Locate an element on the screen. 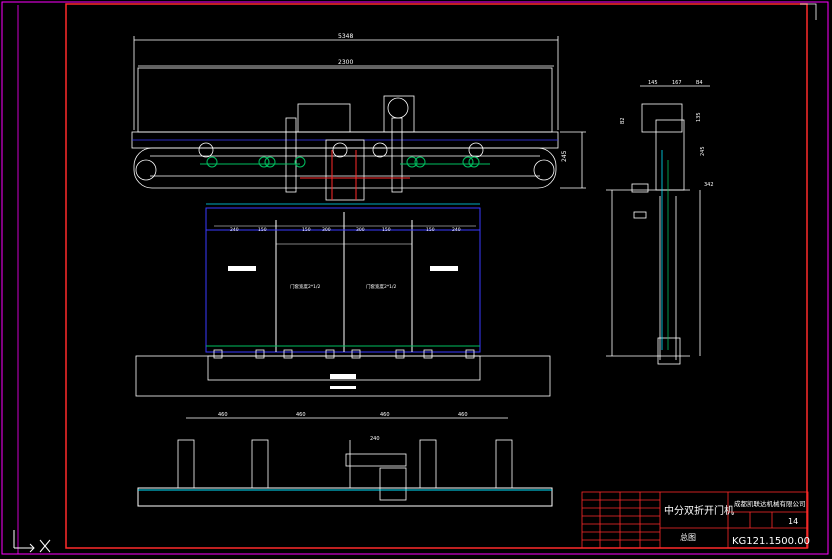 This screenshot has height=559, width=832. door-mark-right is located at coordinates (444, 268).